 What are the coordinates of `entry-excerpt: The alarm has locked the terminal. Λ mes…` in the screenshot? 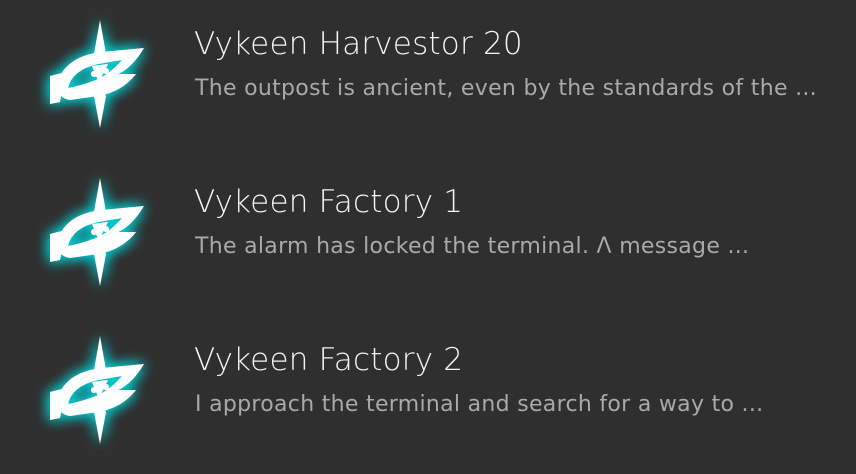 It's located at (472, 246).